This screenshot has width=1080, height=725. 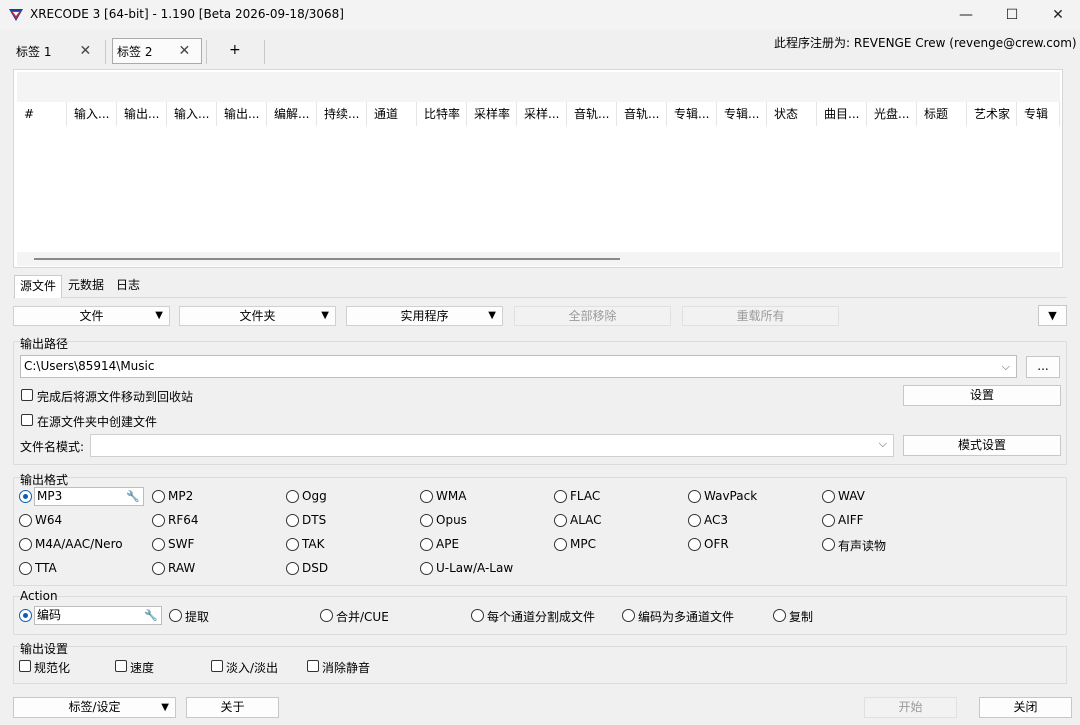 What do you see at coordinates (982, 445) in the screenshot?
I see `pattern-settings-button: 模式设置` at bounding box center [982, 445].